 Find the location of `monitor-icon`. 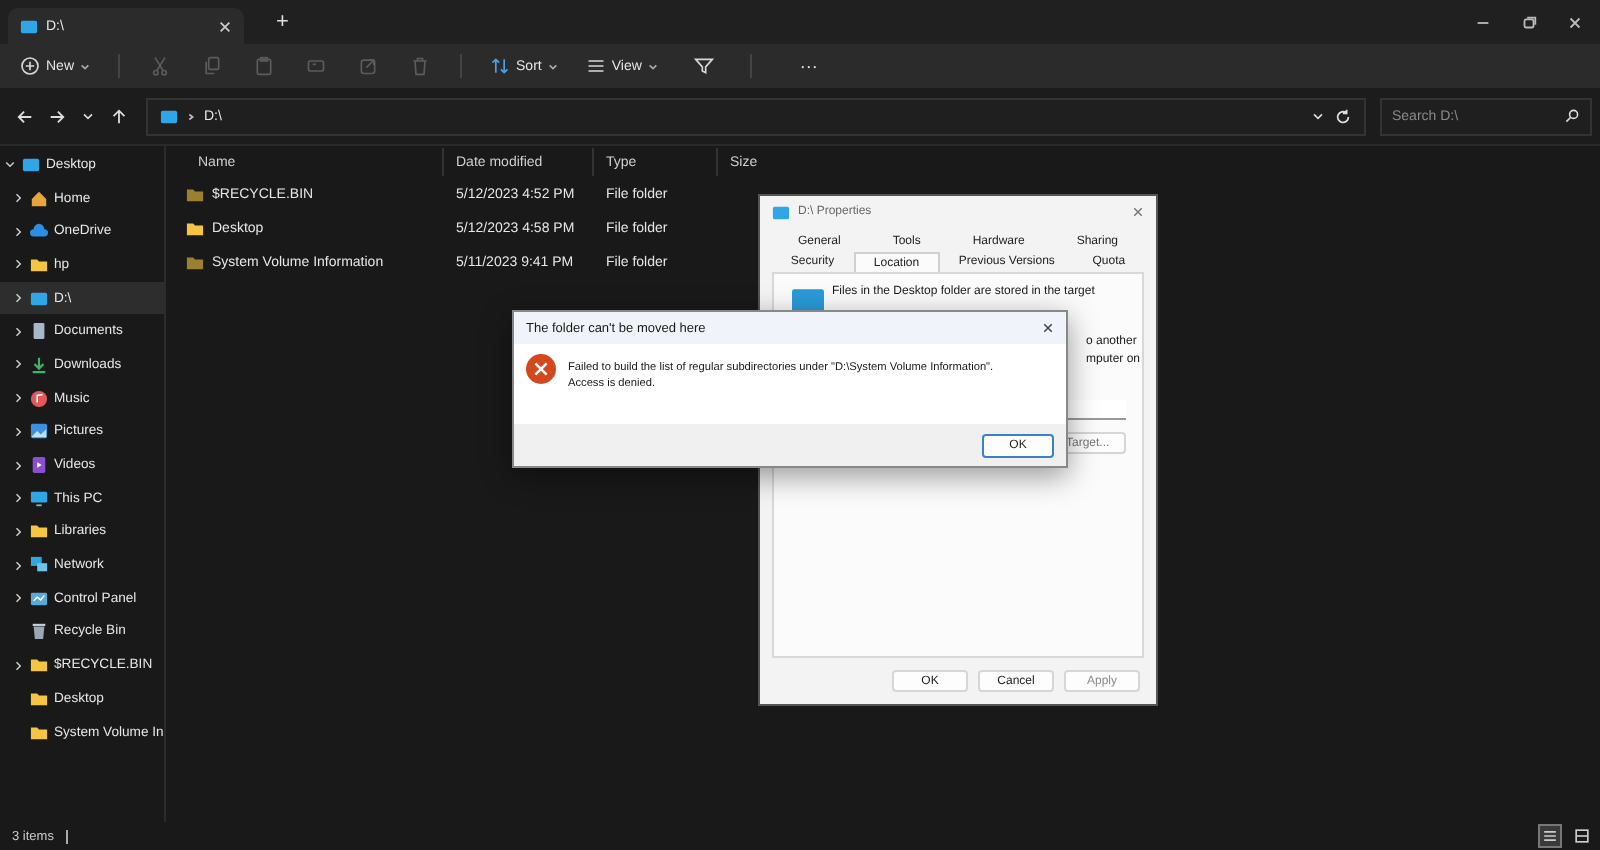

monitor-icon is located at coordinates (39, 498).